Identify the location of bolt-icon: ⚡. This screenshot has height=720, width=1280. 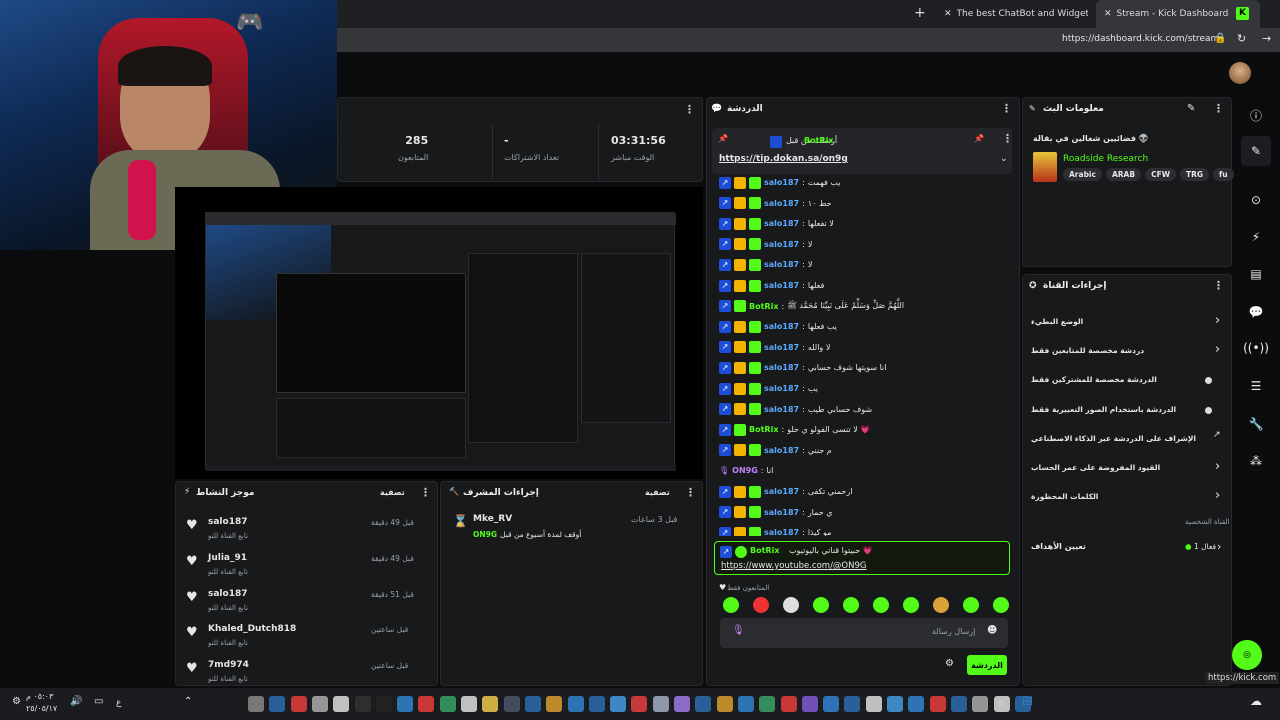
(1256, 237).